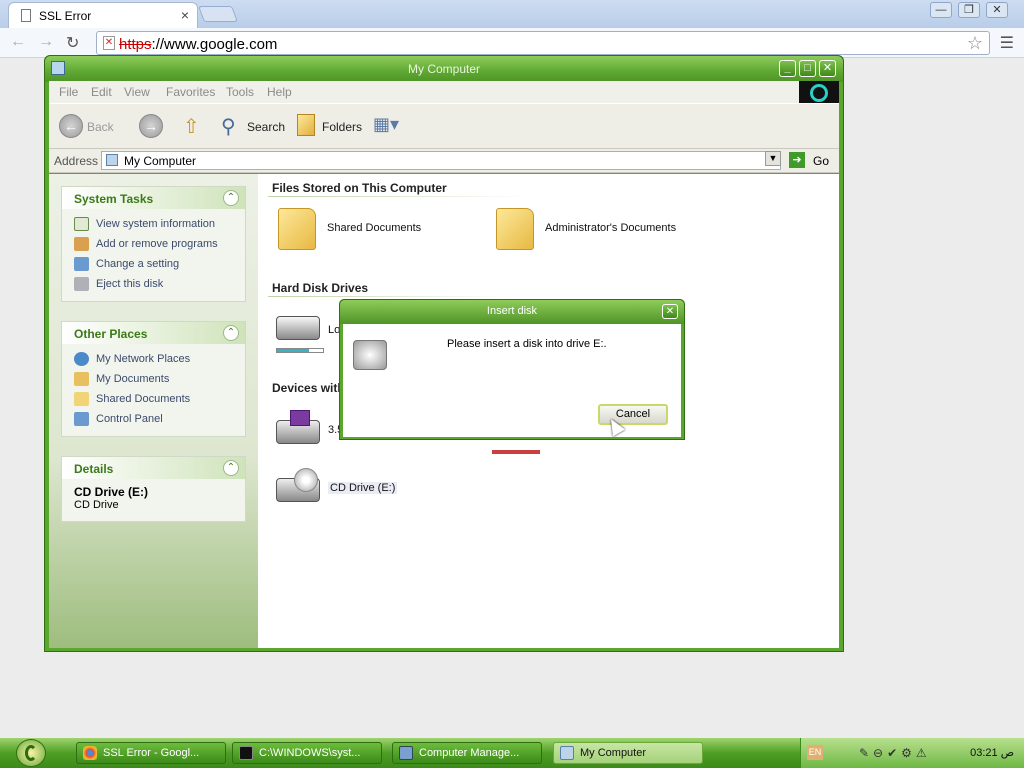  Describe the element at coordinates (151, 126) in the screenshot. I see `forward-circle-icon: →` at that location.